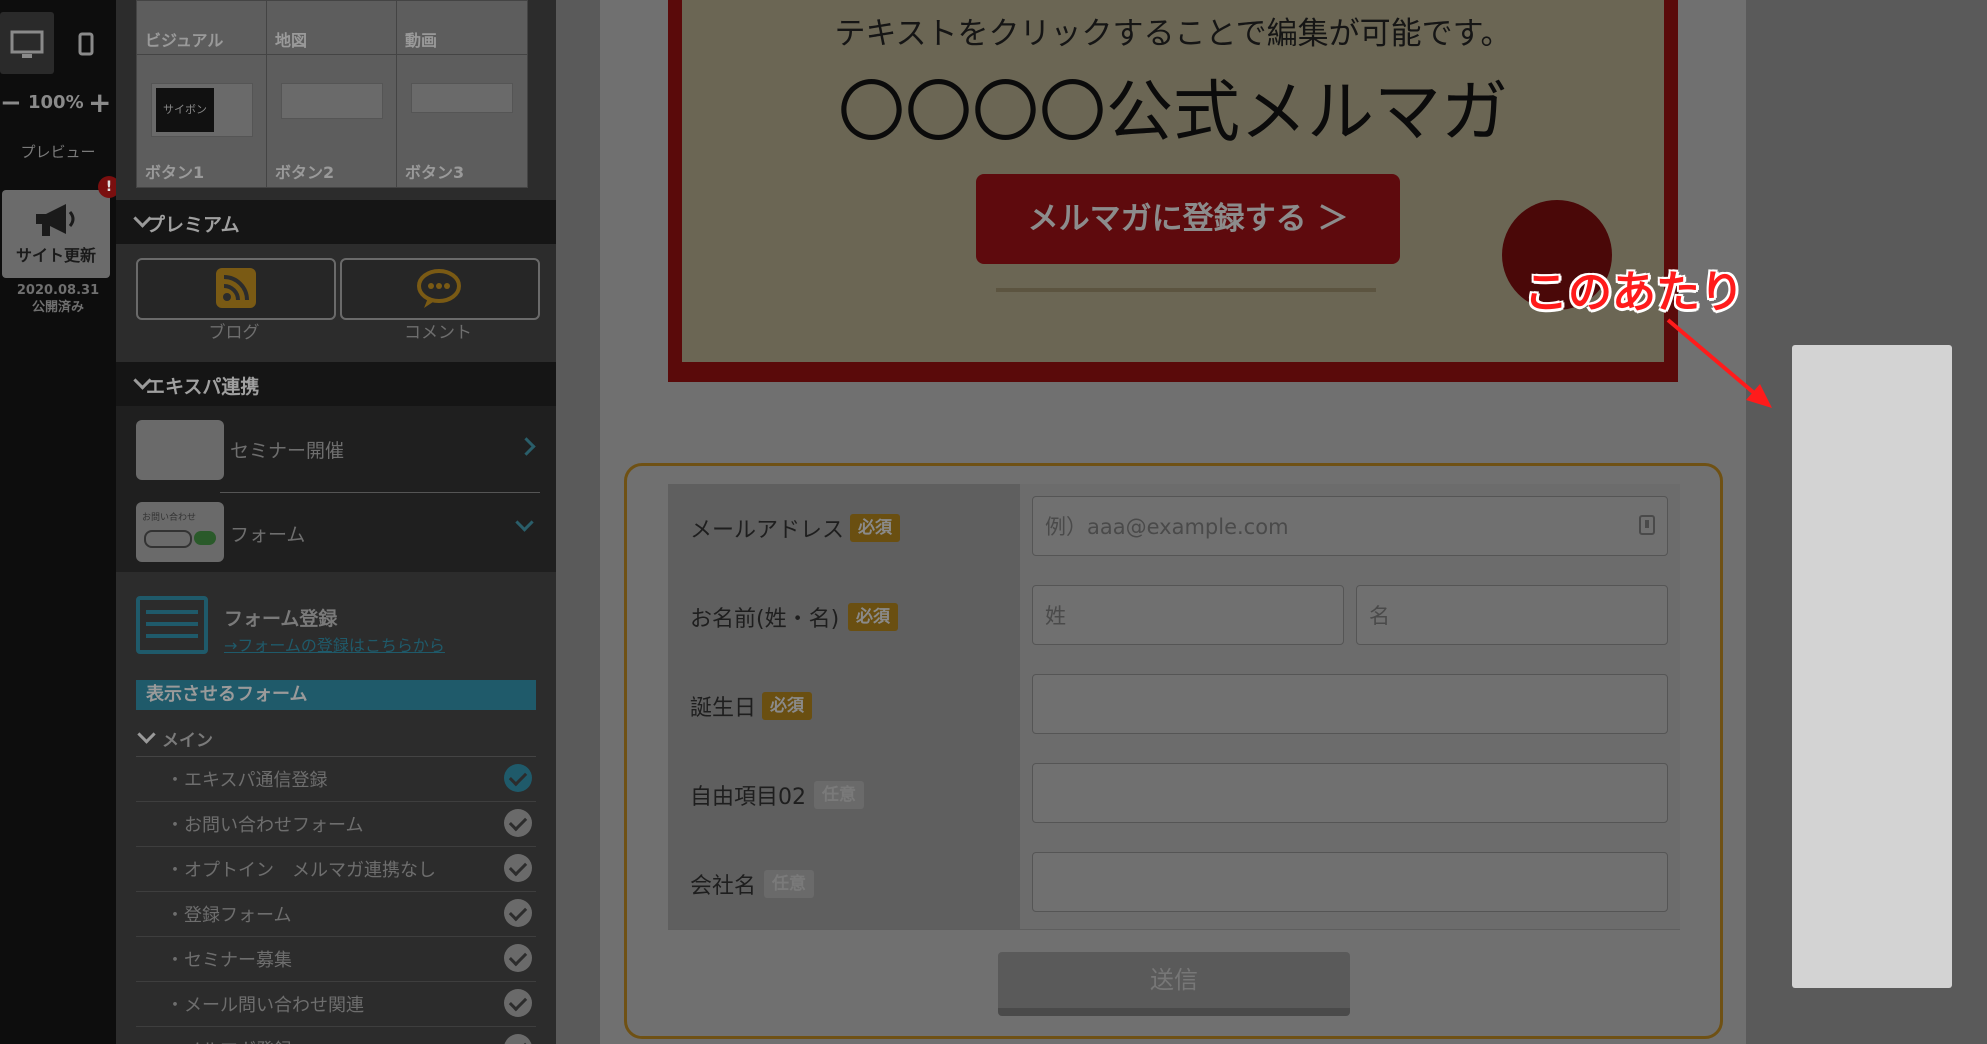  Describe the element at coordinates (202, 28) in the screenshot. I see `part-visual: ビジュアル` at that location.